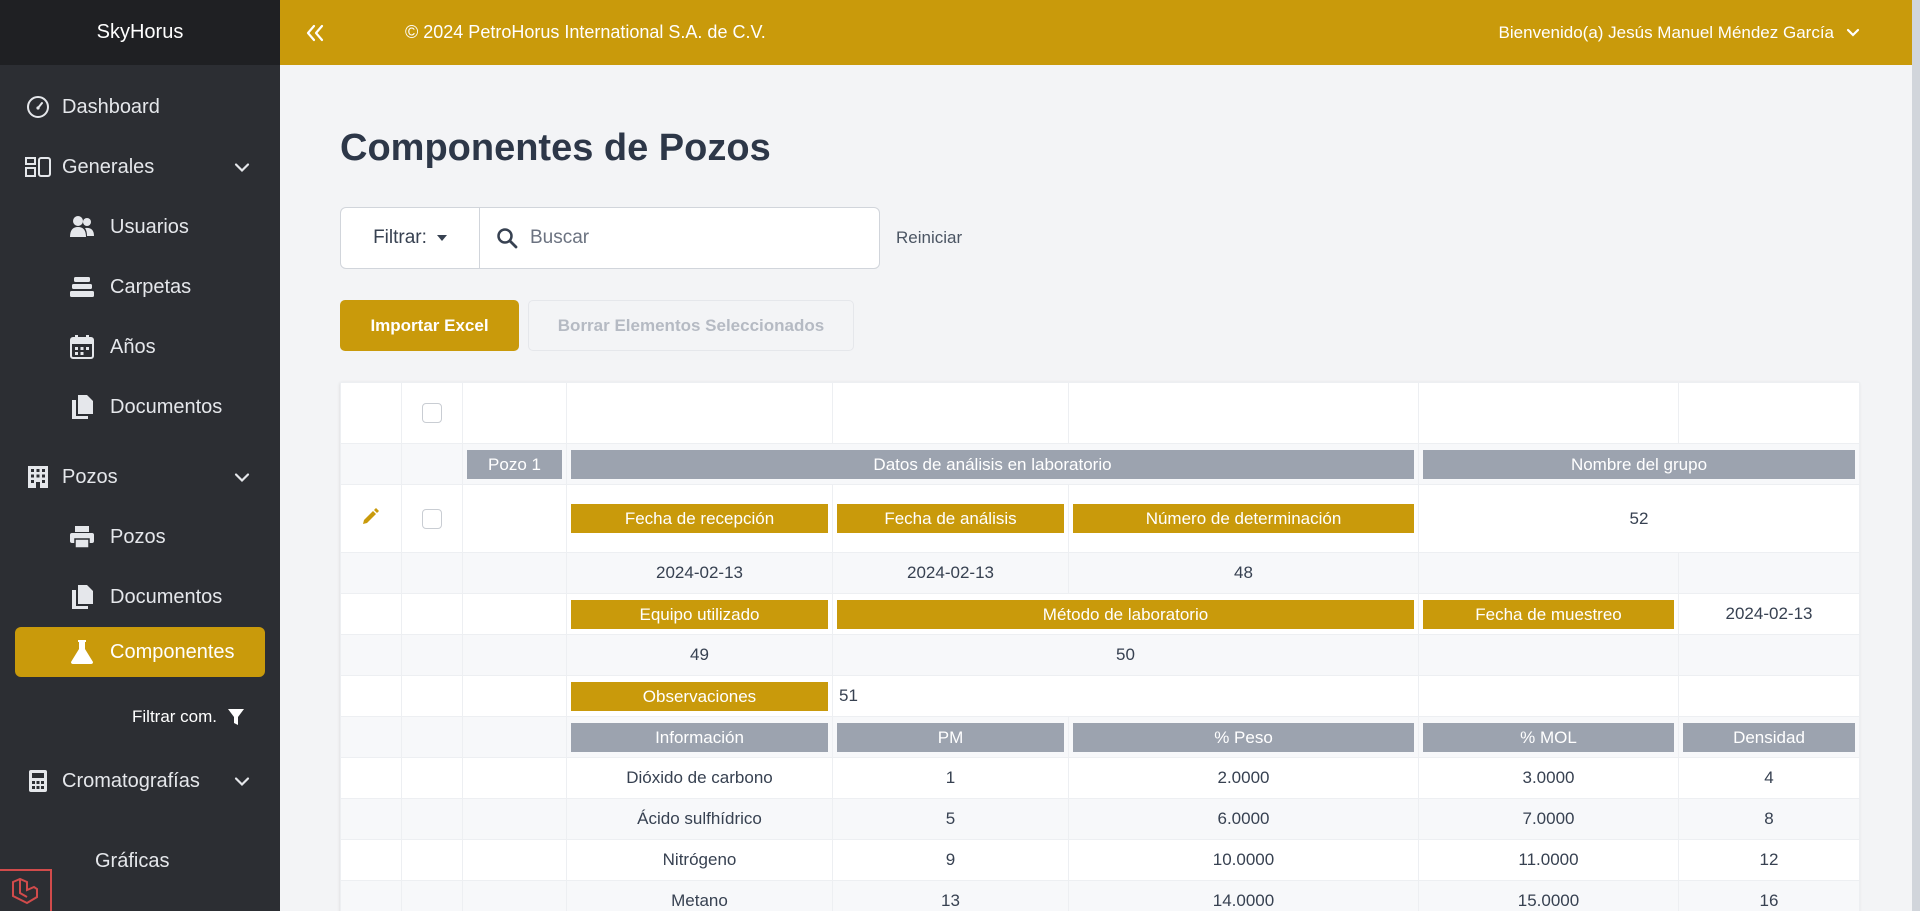 The height and width of the screenshot is (911, 1920). What do you see at coordinates (1243, 819) in the screenshot?
I see `table-cell: 6.0000` at bounding box center [1243, 819].